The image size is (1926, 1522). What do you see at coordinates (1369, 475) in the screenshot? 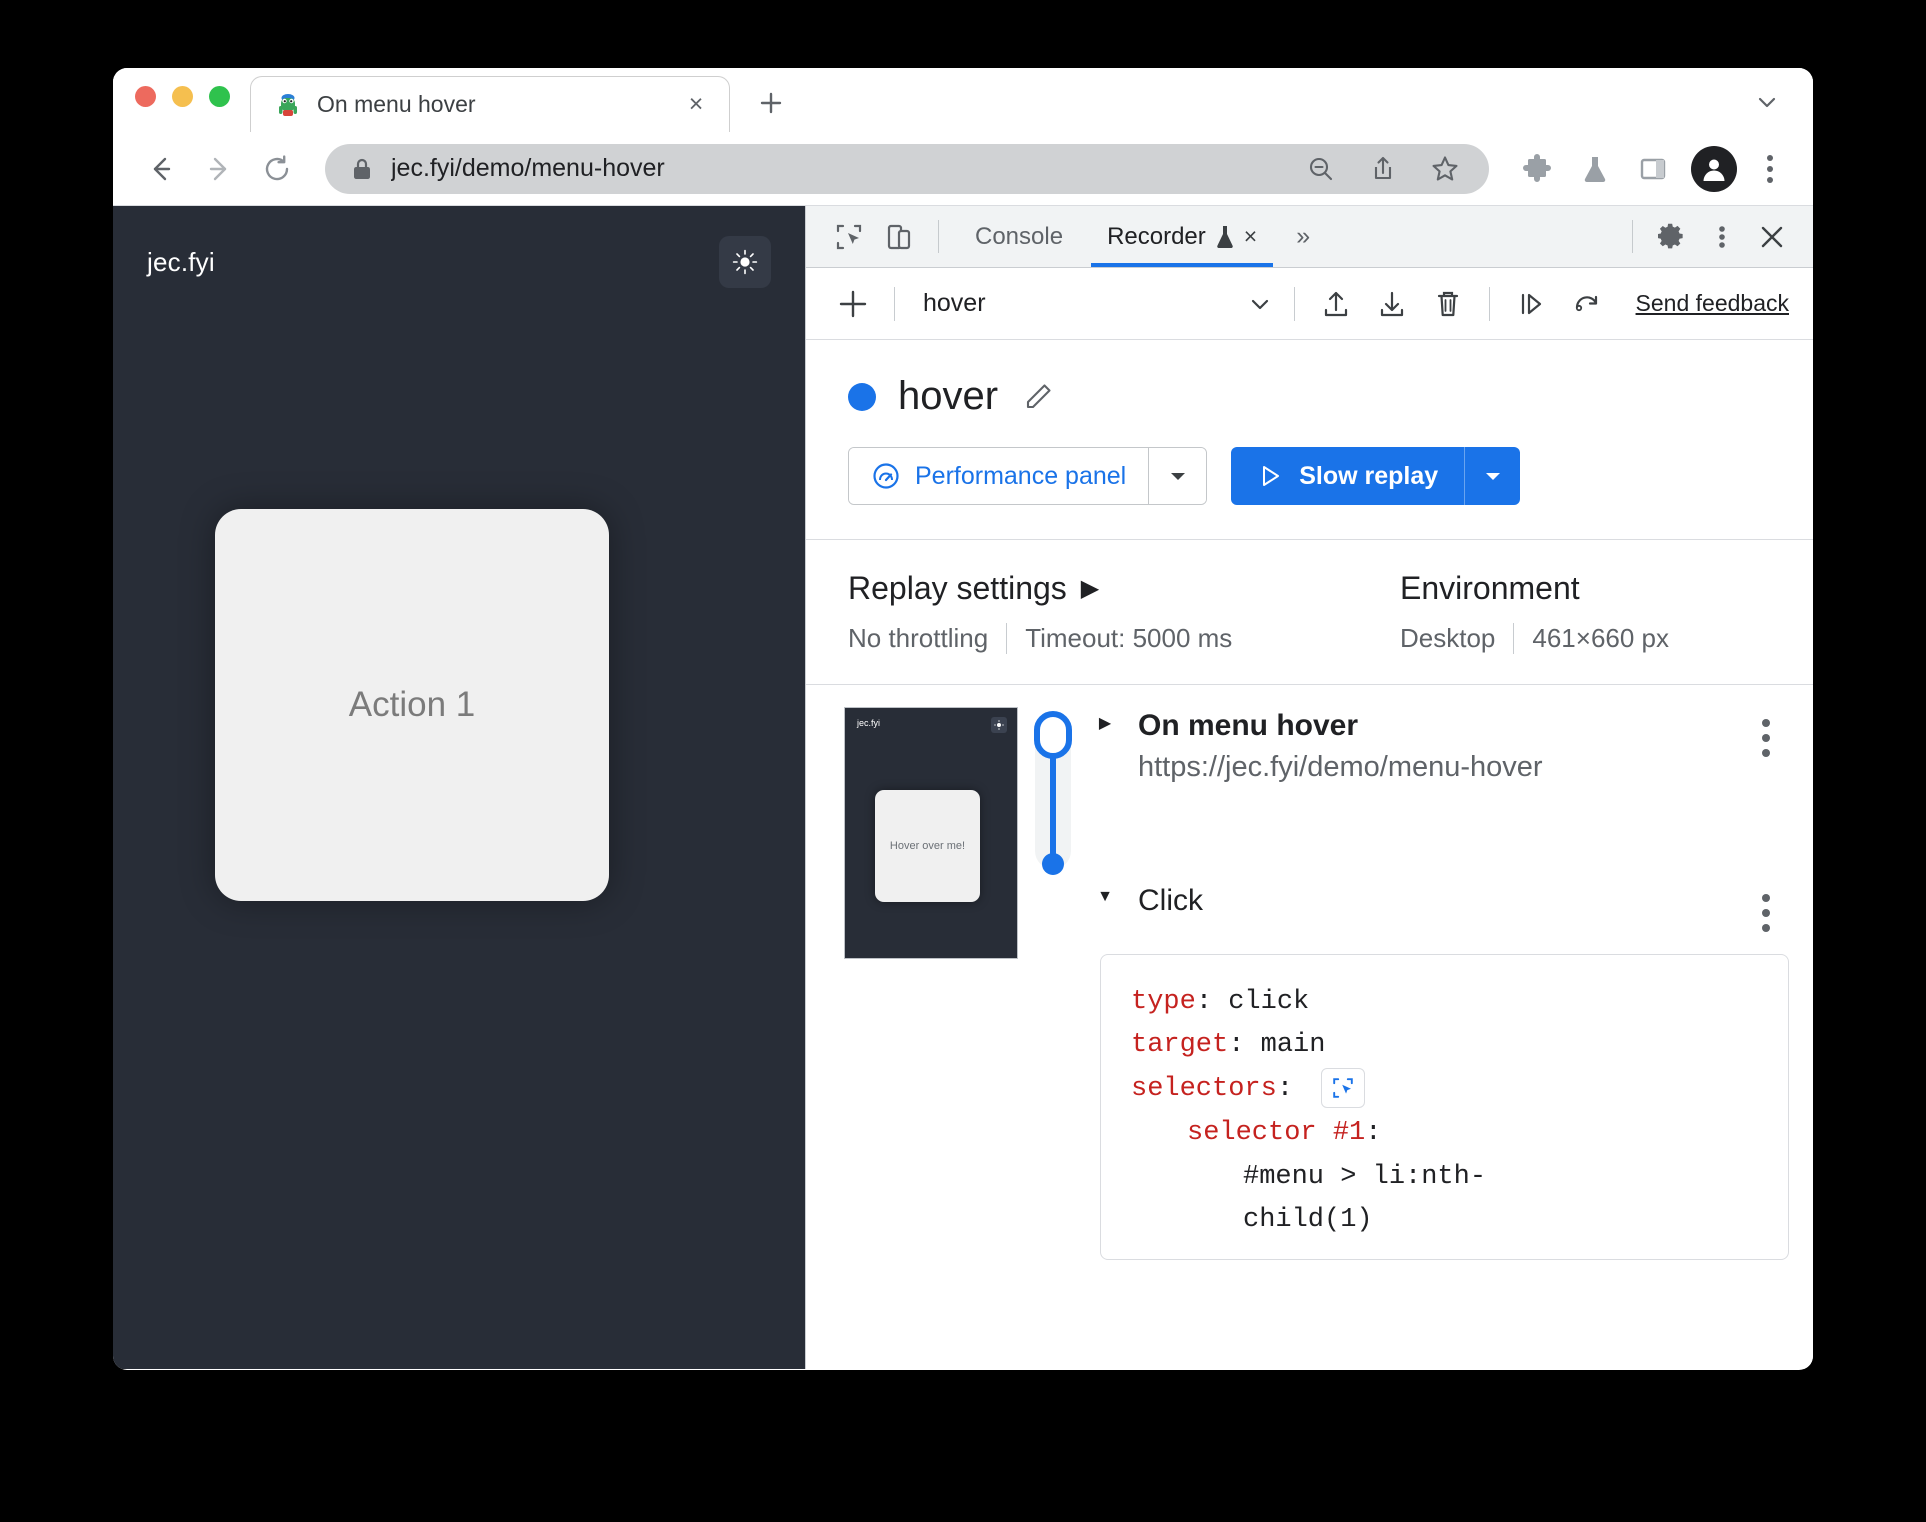
I see `slow-replay-label: Slow replay` at bounding box center [1369, 475].